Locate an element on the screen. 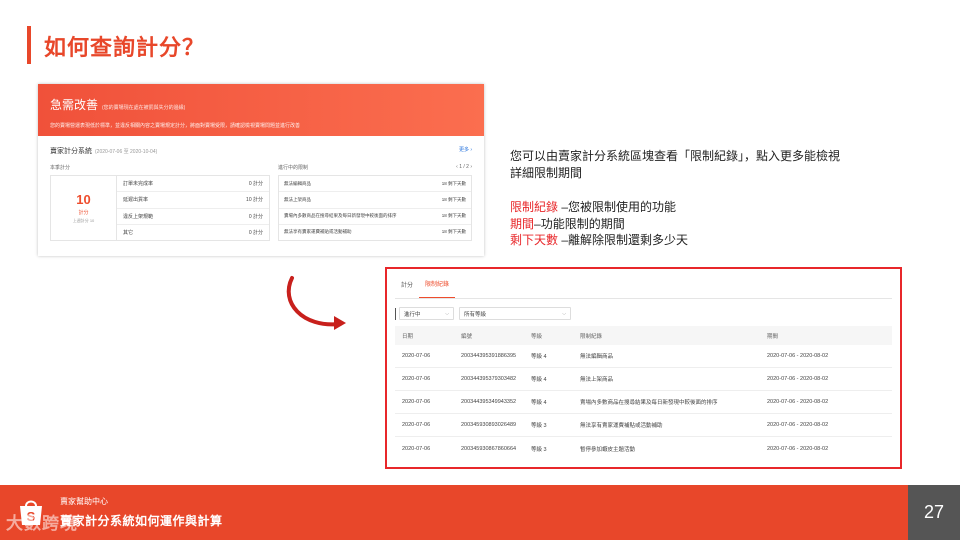 The height and width of the screenshot is (540, 960). description: 您可以由賣家計分系統區塊查看「限制紀錄」，點入更多能檢視 詳細限制期間 is located at coordinates (675, 164).